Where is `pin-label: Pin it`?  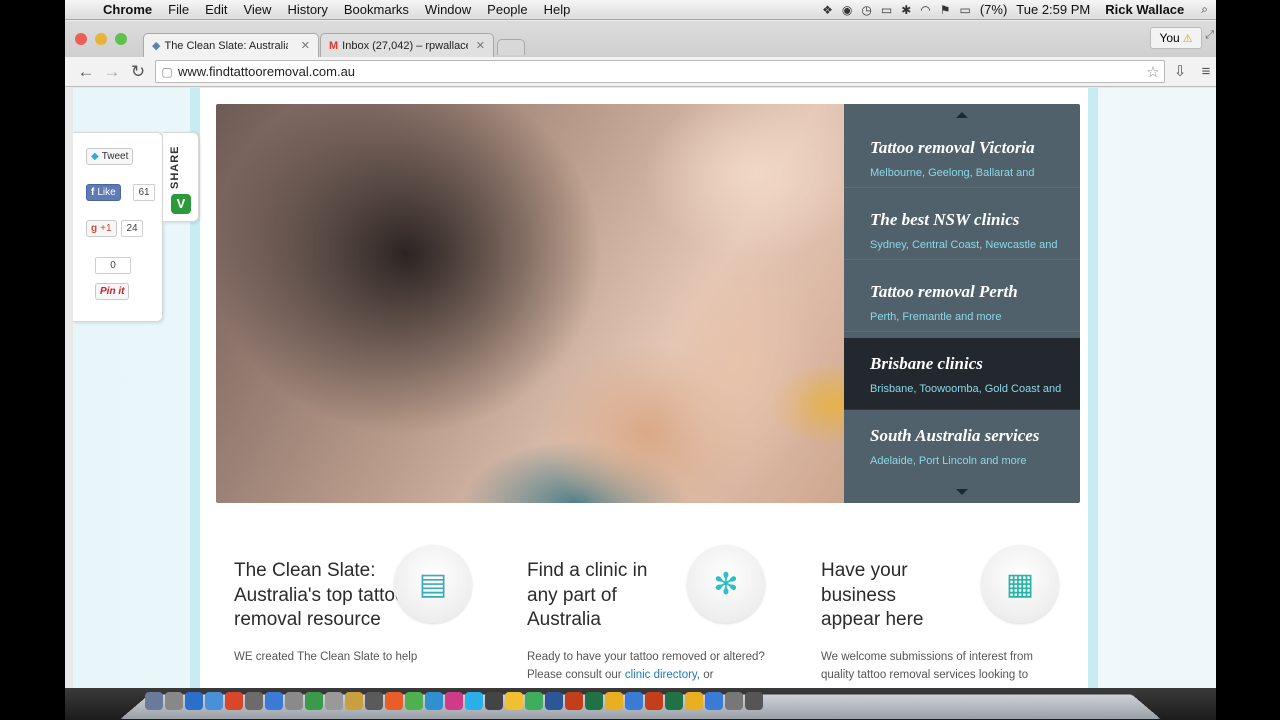
pin-label: Pin it is located at coordinates (112, 291).